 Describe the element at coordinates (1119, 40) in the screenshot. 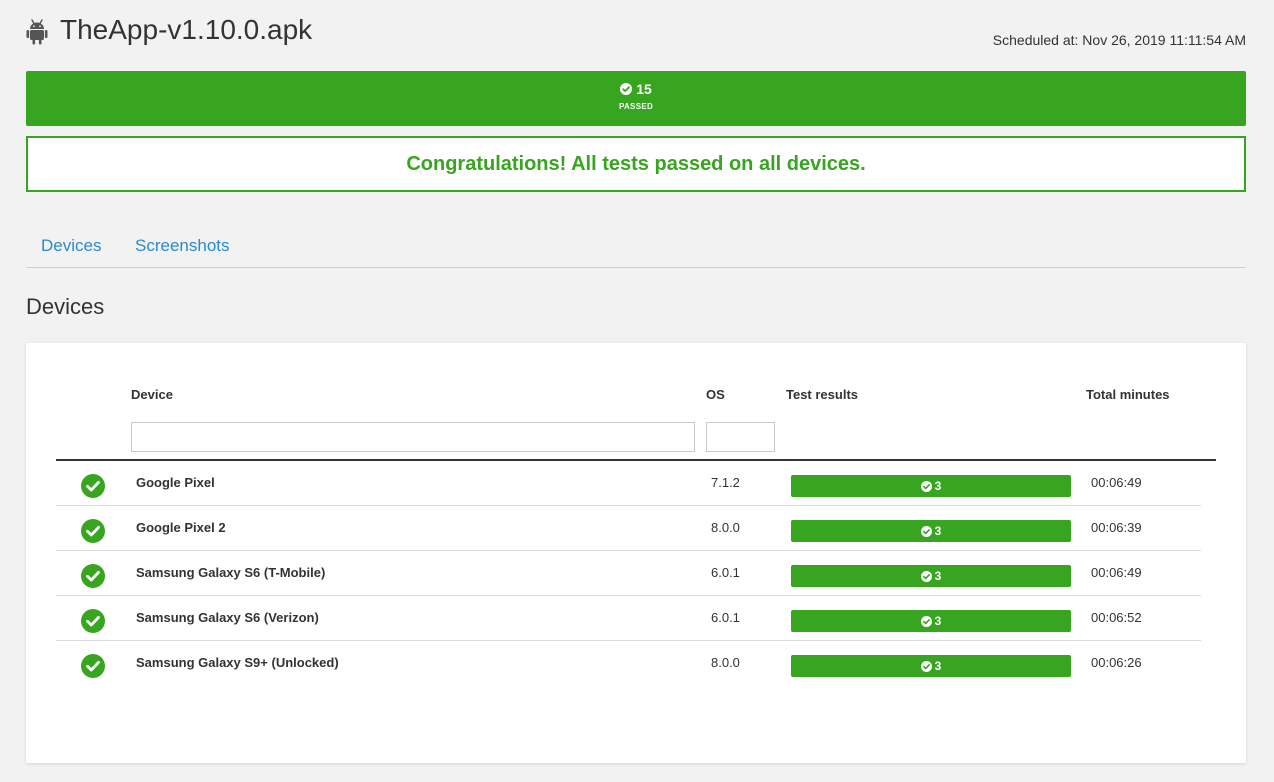

I see `scheduled-timestamp: Scheduled at: Nov 26, 2019 11:11:54 AM` at that location.